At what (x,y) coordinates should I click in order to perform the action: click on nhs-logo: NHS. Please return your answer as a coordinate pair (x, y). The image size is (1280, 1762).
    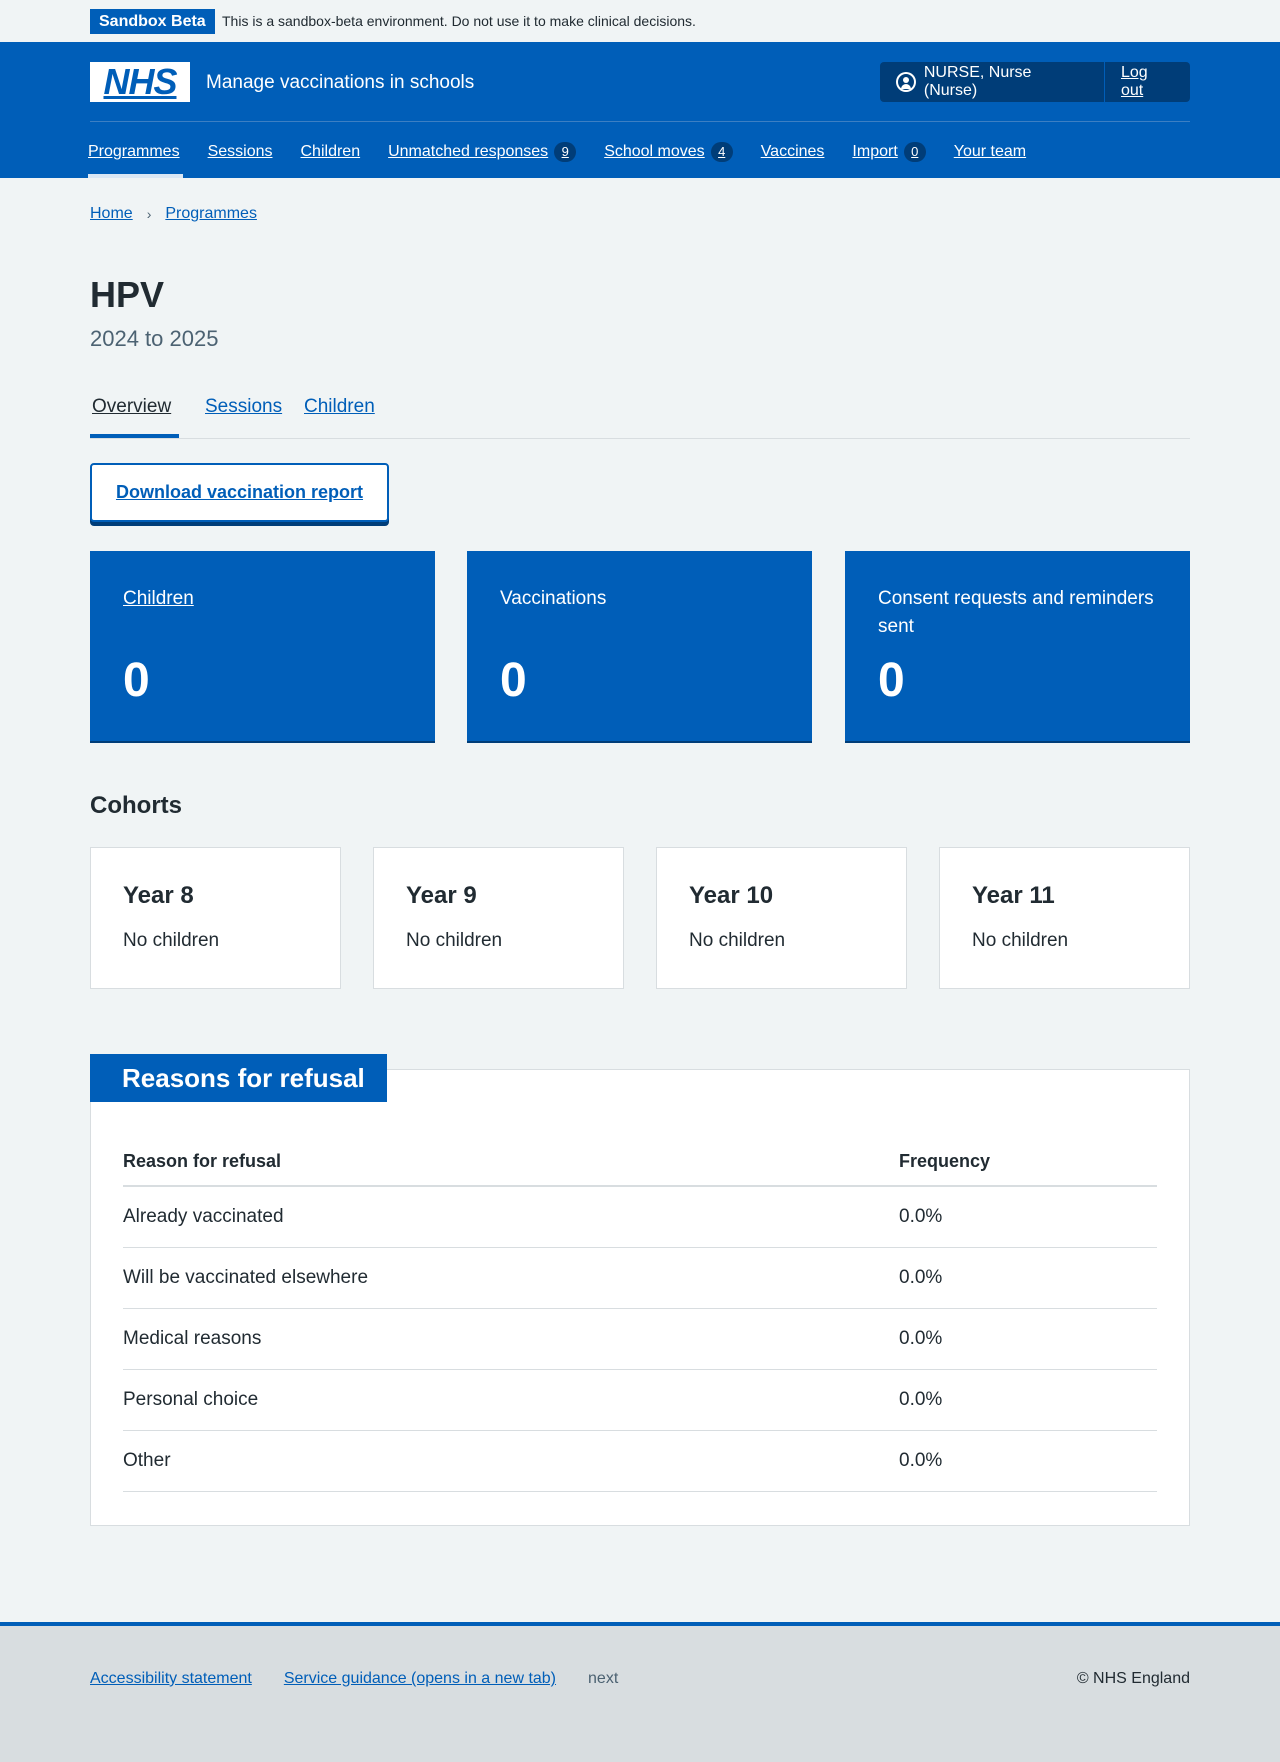
    Looking at the image, I should click on (140, 82).